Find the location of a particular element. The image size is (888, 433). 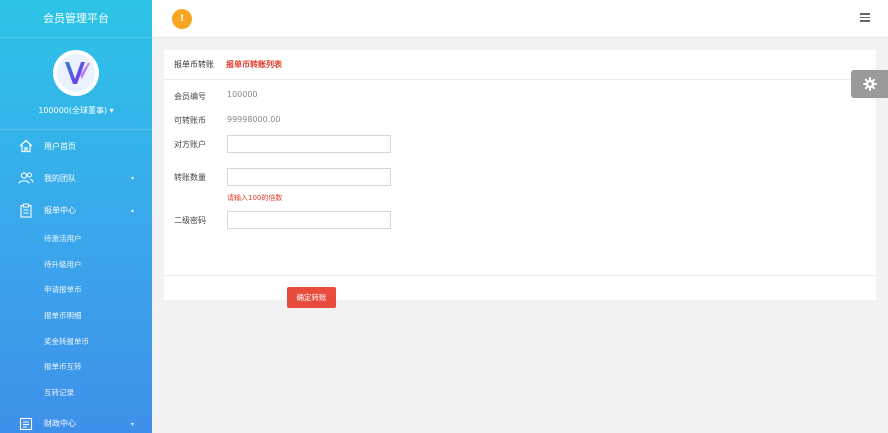

amount-label: 转账数量 is located at coordinates (190, 177).